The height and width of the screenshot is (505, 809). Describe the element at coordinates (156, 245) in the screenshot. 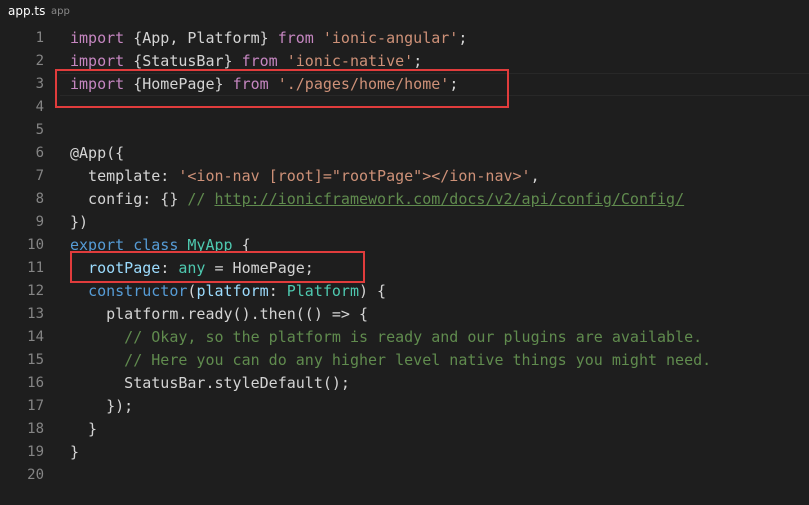

I see `code-token: class` at that location.